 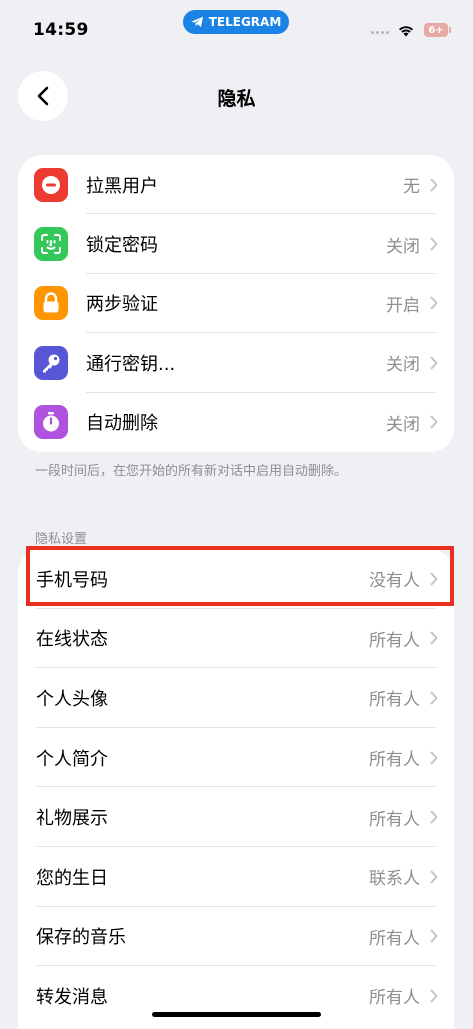 What do you see at coordinates (72, 699) in the screenshot?
I see `row-label: 个人头像` at bounding box center [72, 699].